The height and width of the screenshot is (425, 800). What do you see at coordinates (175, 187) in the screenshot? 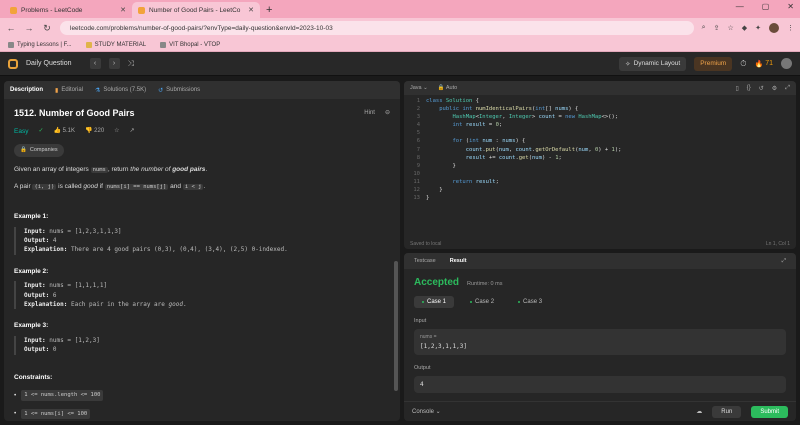
I see `text: and` at bounding box center [175, 187].